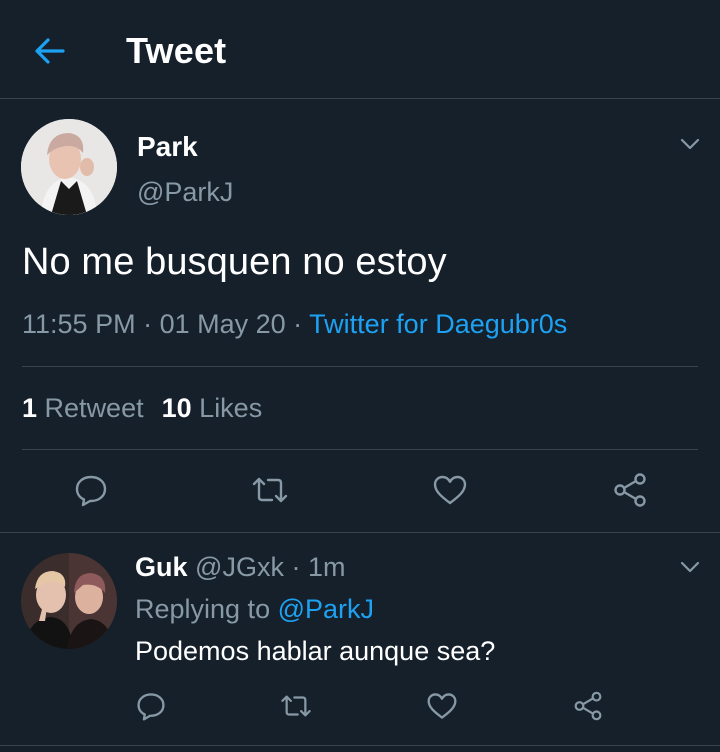 Image resolution: width=720 pixels, height=752 pixels. Describe the element at coordinates (231, 408) in the screenshot. I see `likes-label: Likes` at that location.